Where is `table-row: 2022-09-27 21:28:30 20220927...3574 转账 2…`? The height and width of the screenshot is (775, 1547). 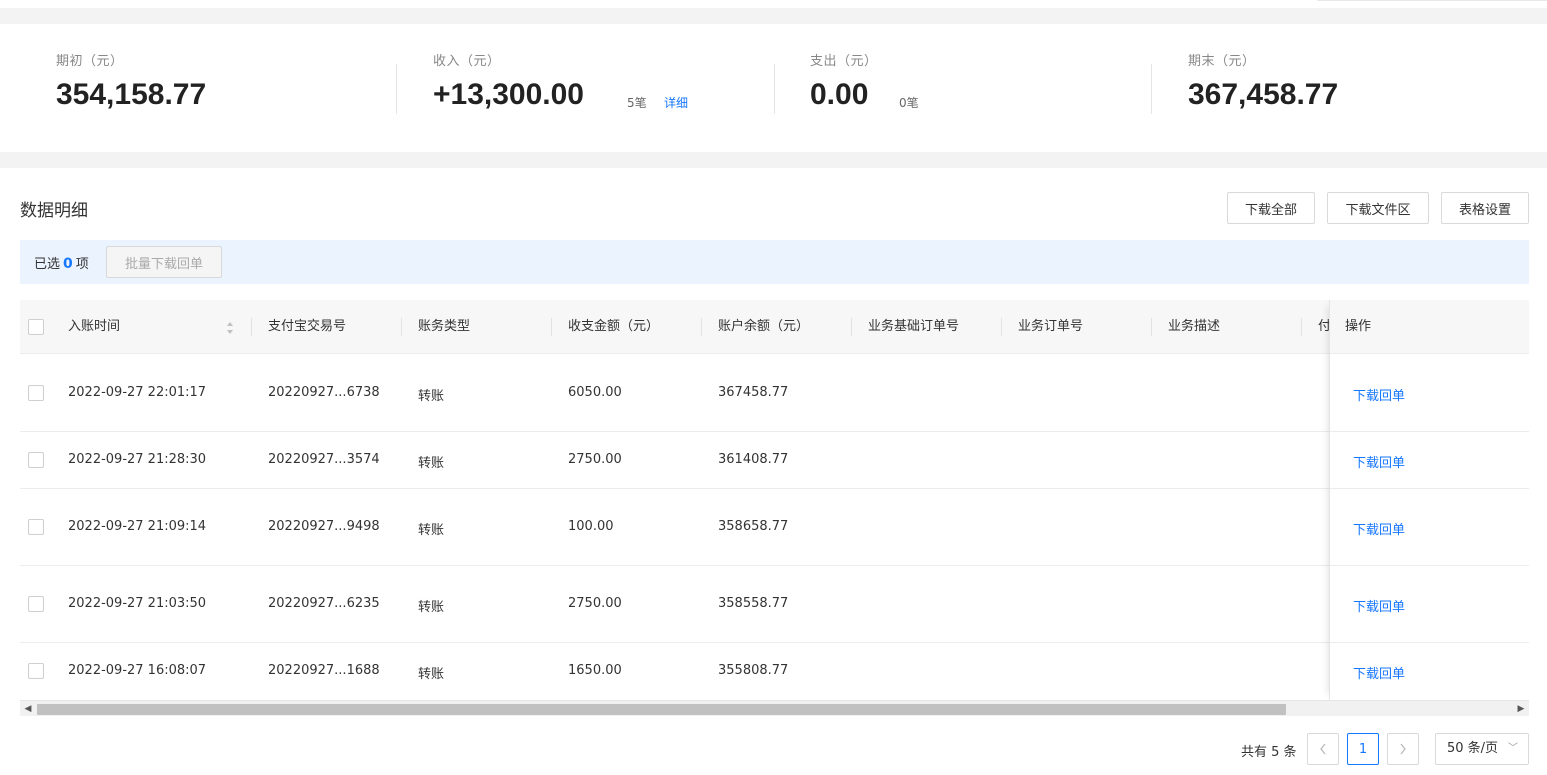
table-row: 2022-09-27 21:28:30 20220927...3574 转账 2… is located at coordinates (774, 460).